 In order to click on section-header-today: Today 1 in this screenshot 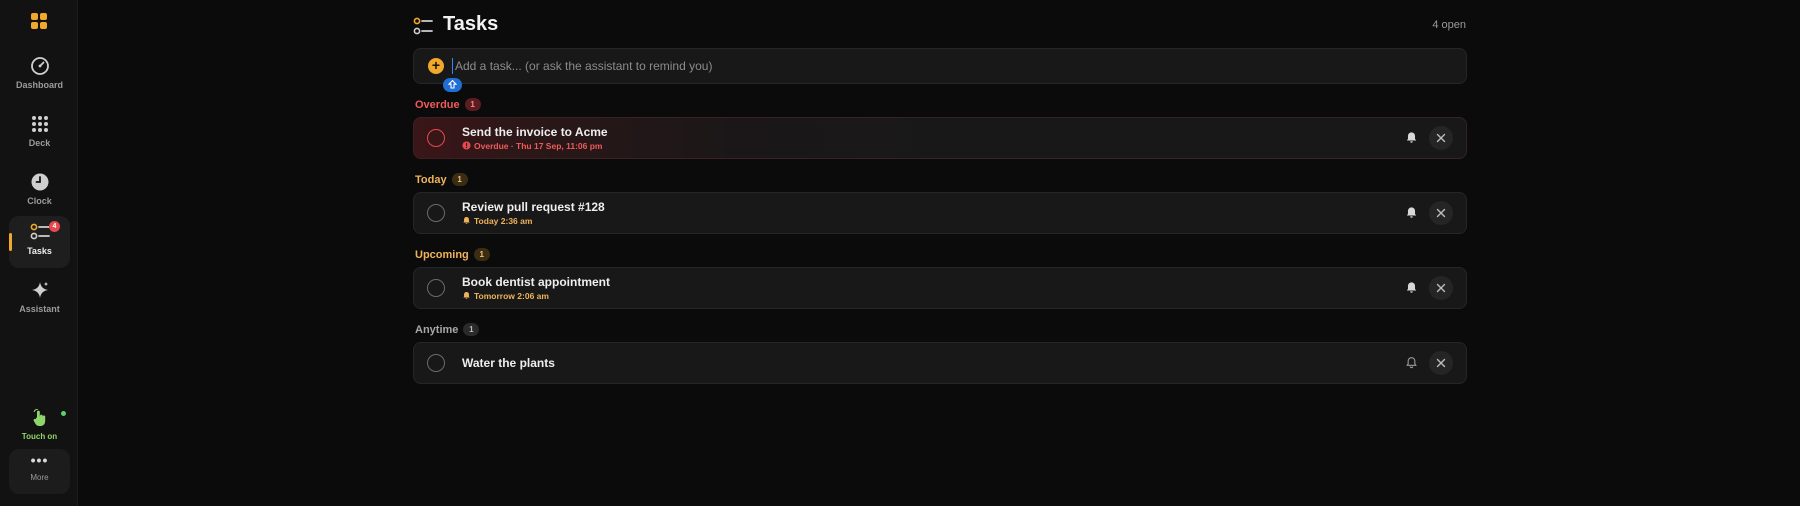, I will do `click(441, 179)`.